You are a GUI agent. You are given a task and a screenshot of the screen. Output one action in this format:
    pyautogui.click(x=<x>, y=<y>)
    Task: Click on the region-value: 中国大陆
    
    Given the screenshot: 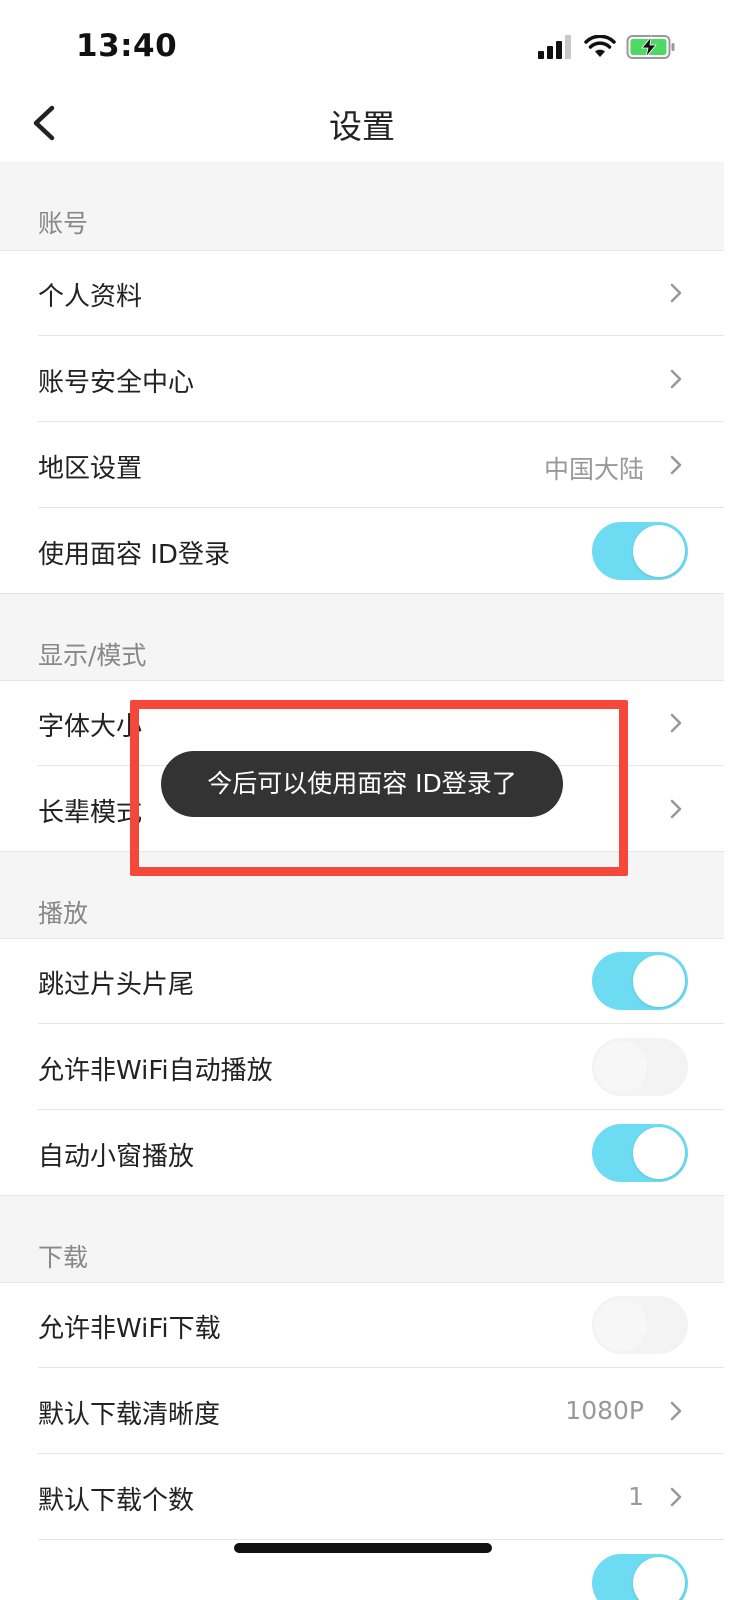 What is the action you would take?
    pyautogui.click(x=593, y=469)
    